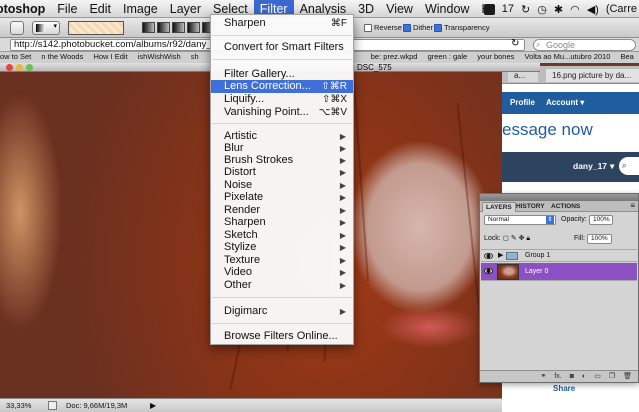 The image size is (639, 412). Describe the element at coordinates (542, 9) in the screenshot. I see `clock-icon: ◷` at that location.